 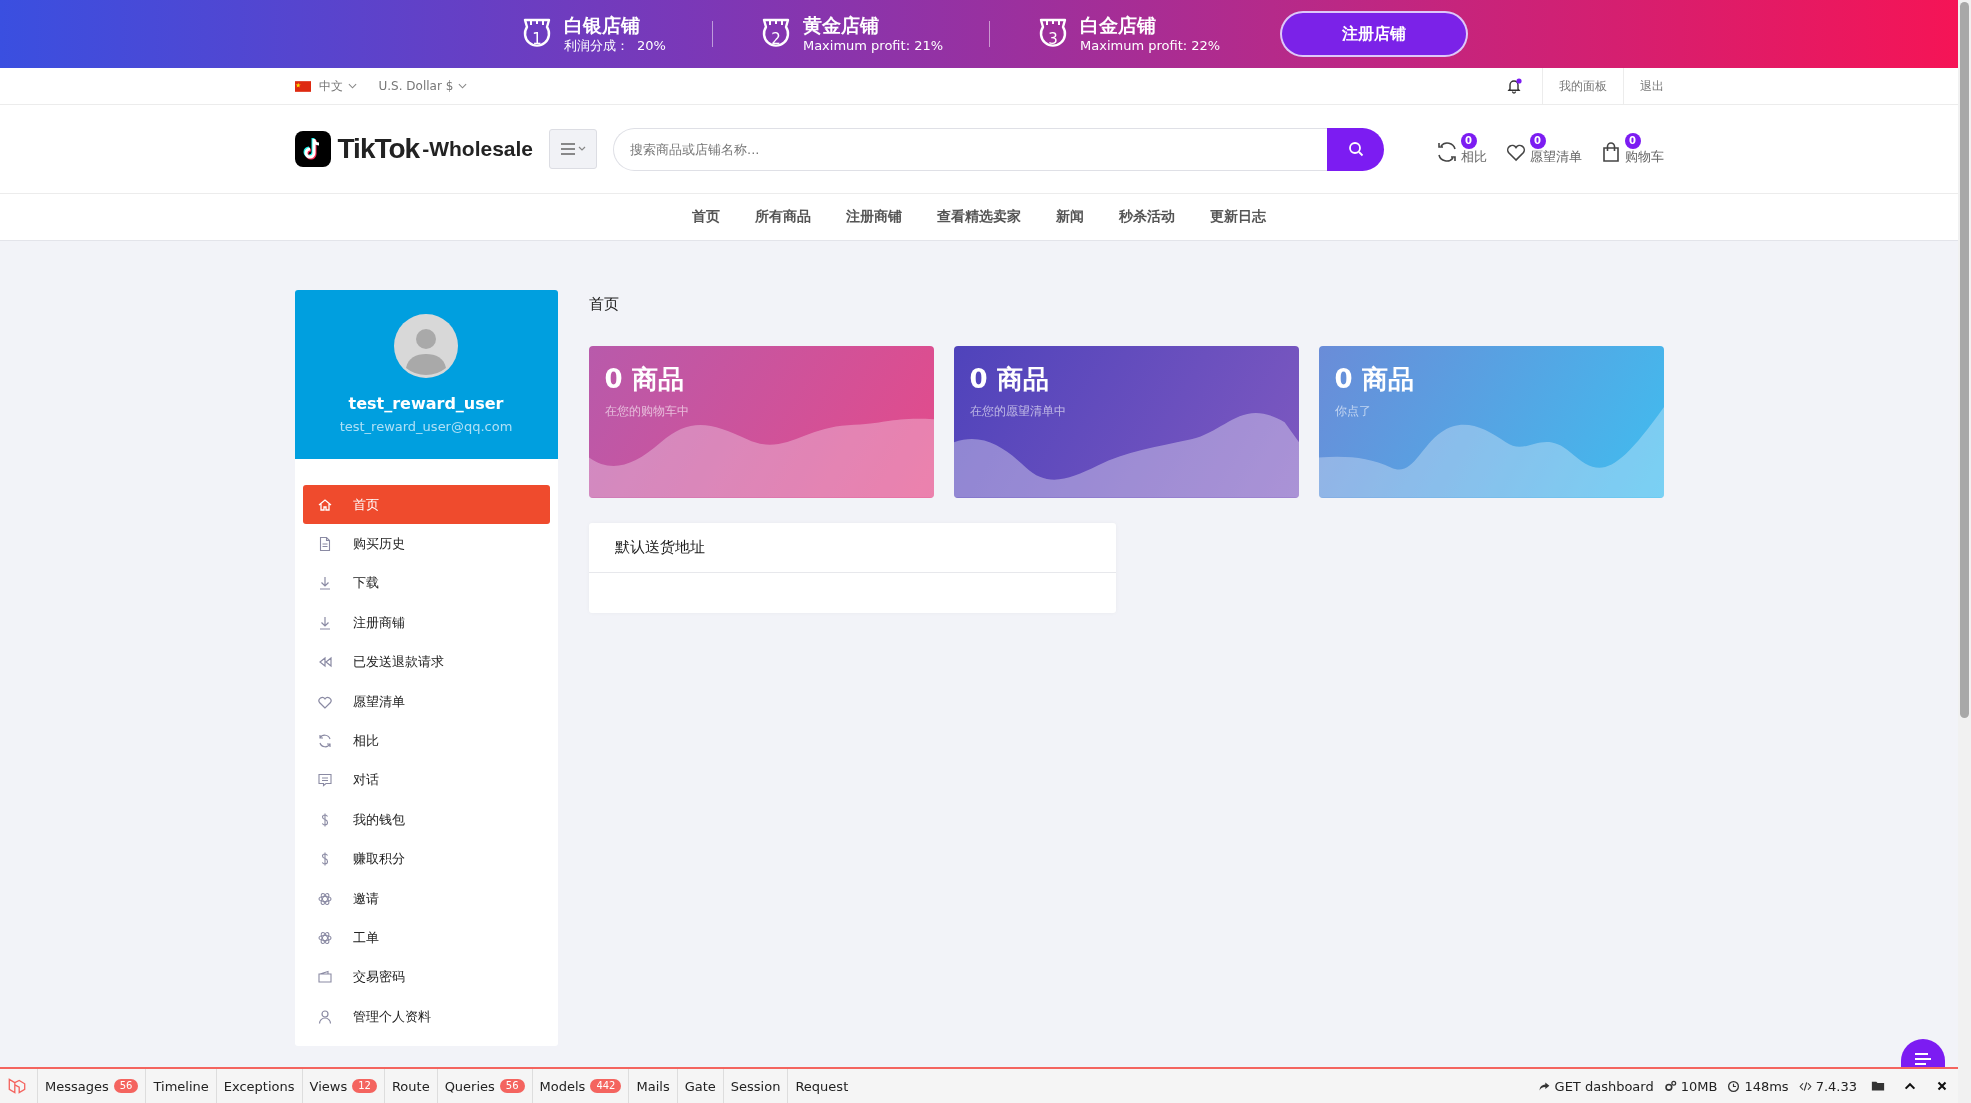 What do you see at coordinates (426, 623) in the screenshot?
I see `sidebar-menu-item: 注册商铺` at bounding box center [426, 623].